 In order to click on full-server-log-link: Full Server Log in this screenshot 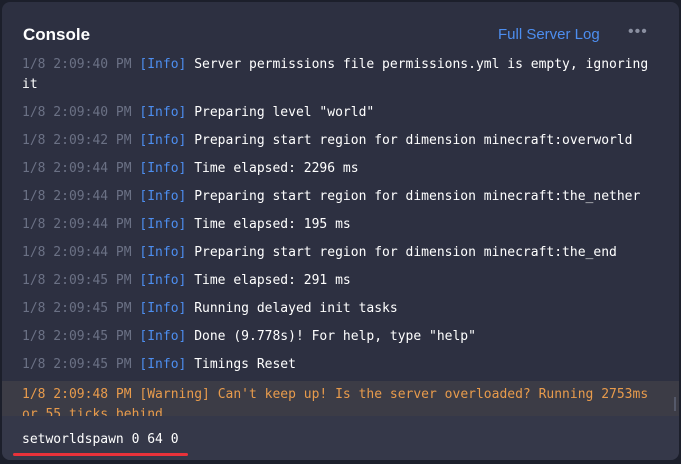, I will do `click(549, 34)`.